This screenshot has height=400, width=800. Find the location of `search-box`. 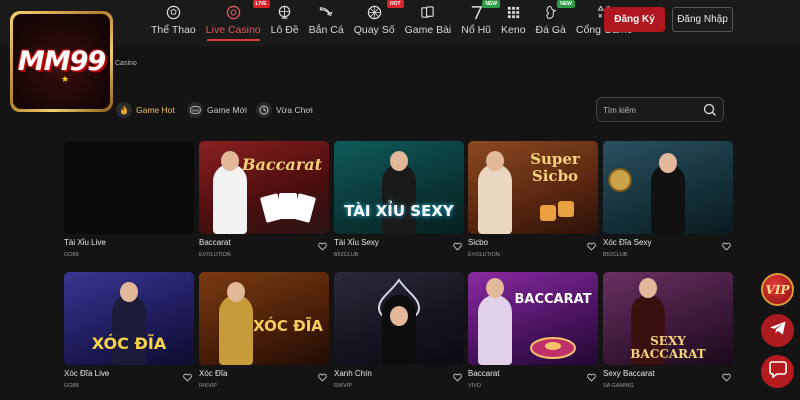

search-box is located at coordinates (660, 109).